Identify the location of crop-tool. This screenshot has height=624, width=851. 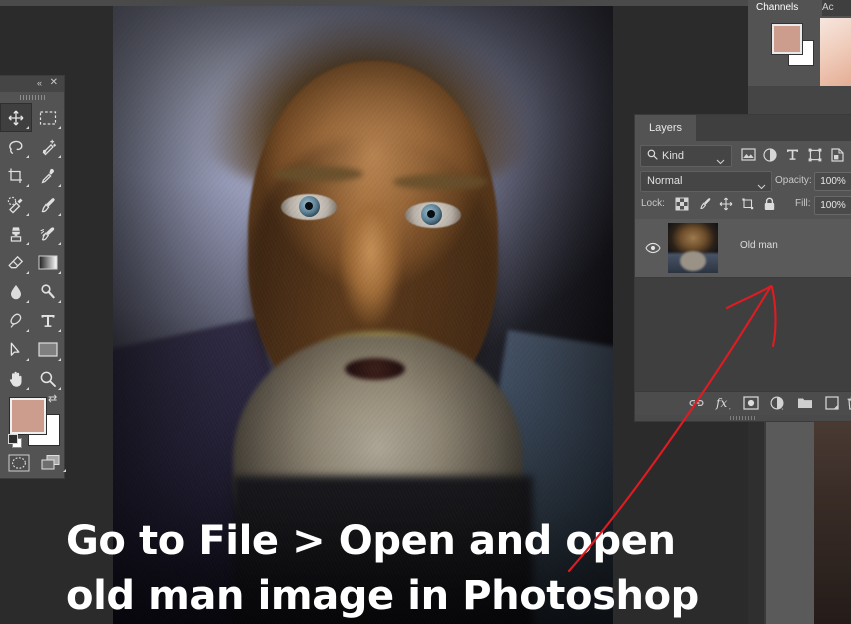
(16, 175).